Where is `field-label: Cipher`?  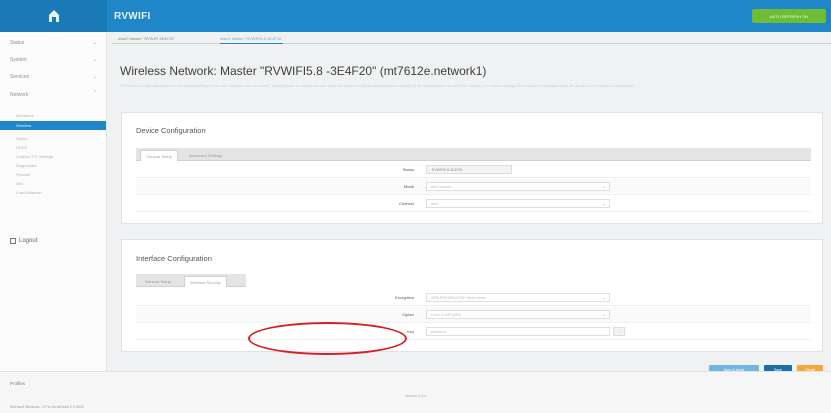
field-label: Cipher is located at coordinates (408, 314).